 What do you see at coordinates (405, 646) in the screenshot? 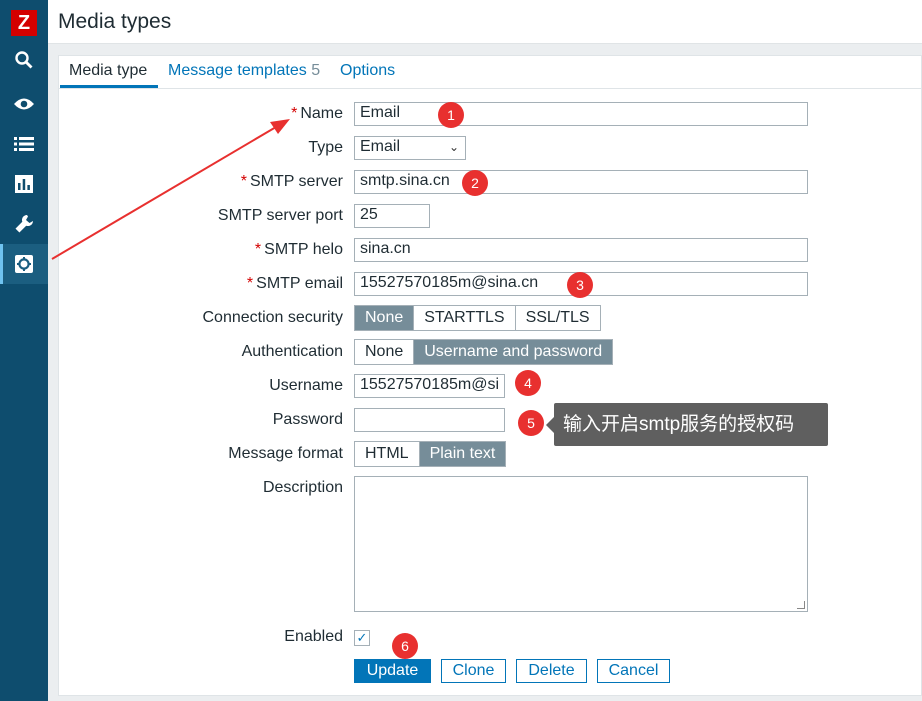
I see `annotation-badge-6: 6` at bounding box center [405, 646].